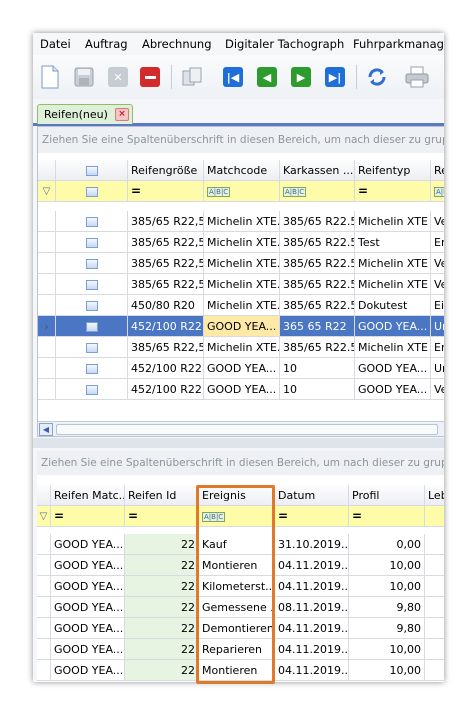 This screenshot has width=474, height=712. Describe the element at coordinates (233, 77) in the screenshot. I see `first-record-icon: |◀` at that location.